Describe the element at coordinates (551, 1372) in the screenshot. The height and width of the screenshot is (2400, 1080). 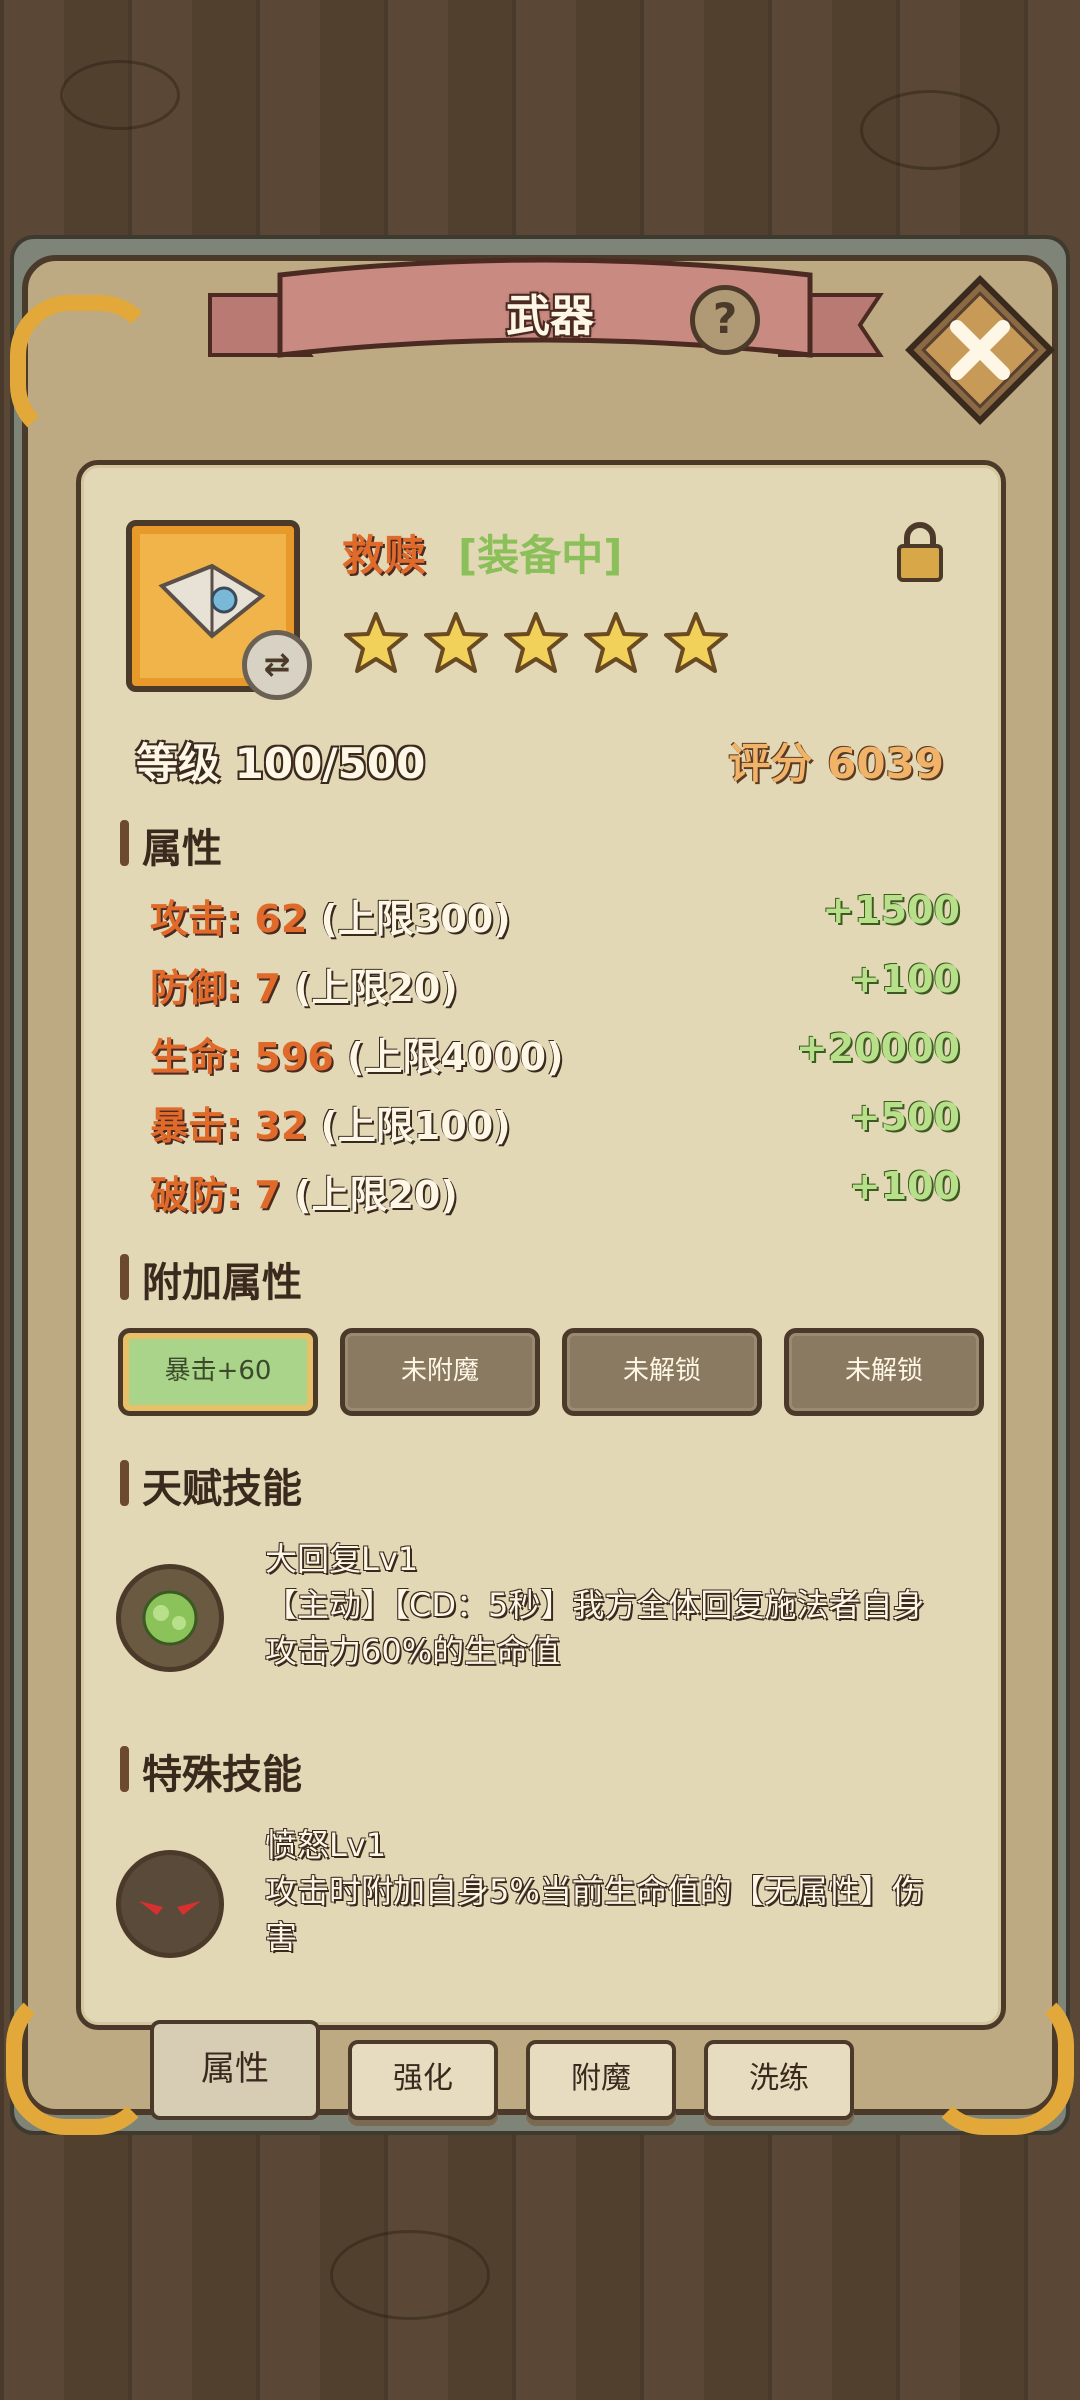
I see `extra-attribute-slots: 暴击+60 未附魔 未解锁 未解锁` at that location.